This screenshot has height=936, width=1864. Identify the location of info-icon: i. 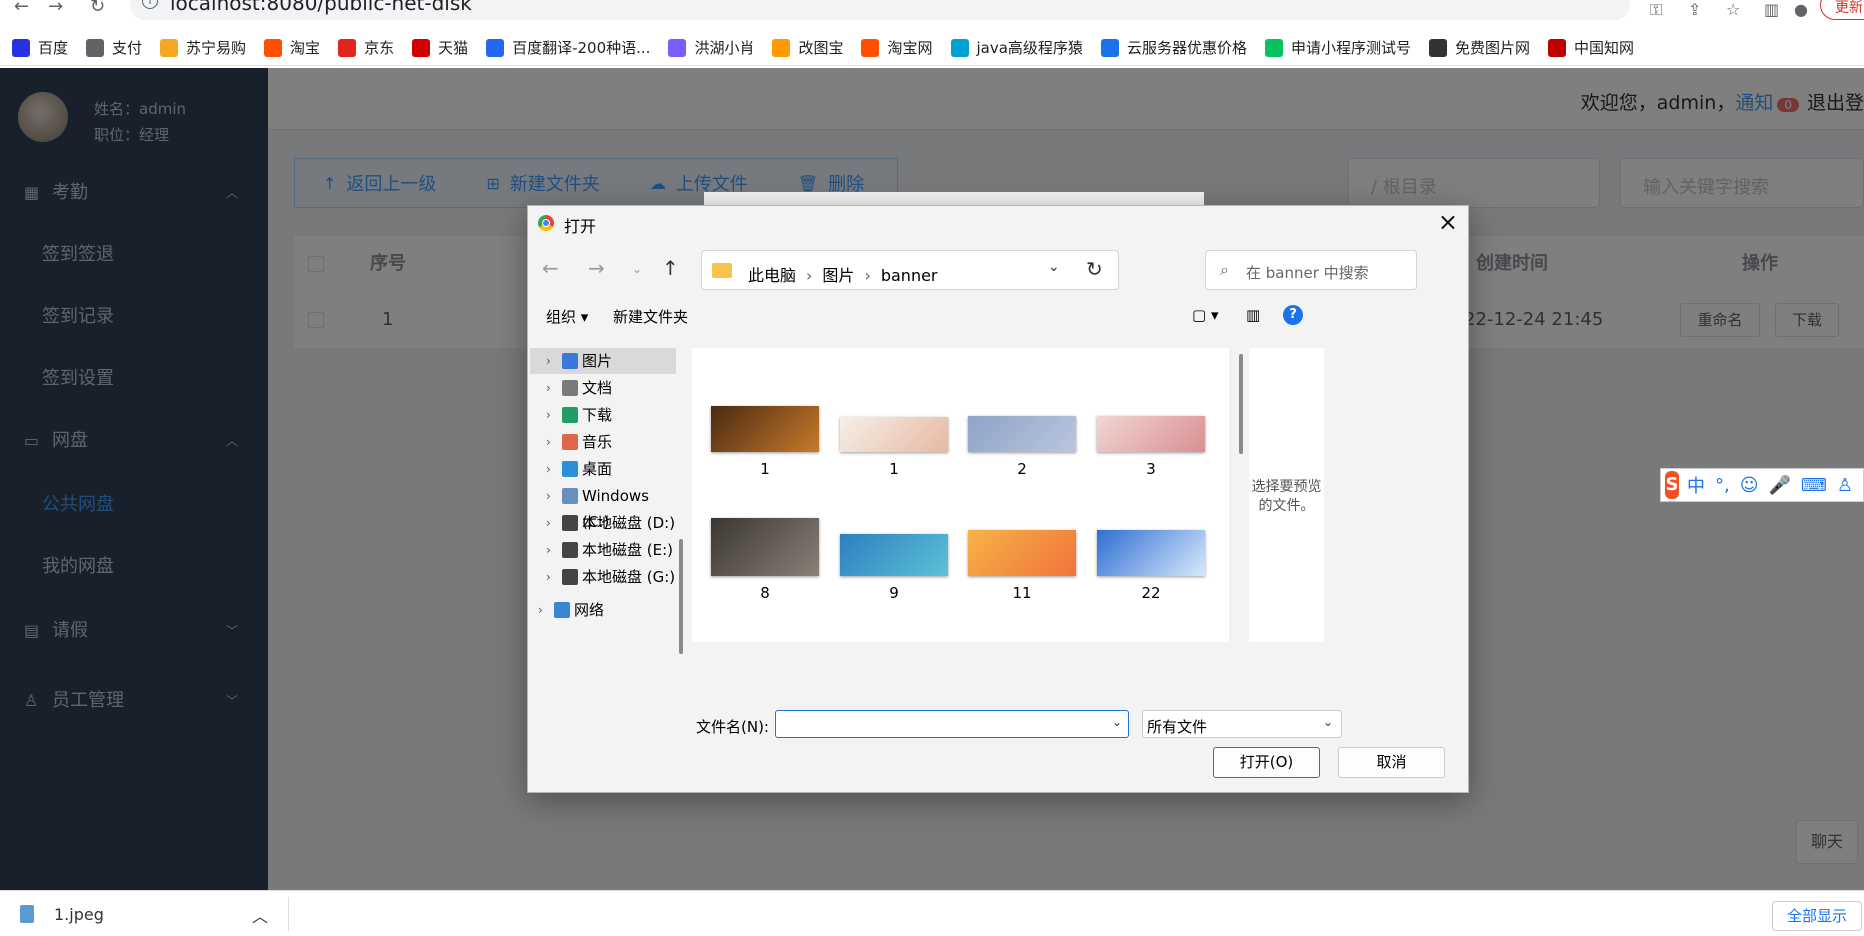
(150, 4).